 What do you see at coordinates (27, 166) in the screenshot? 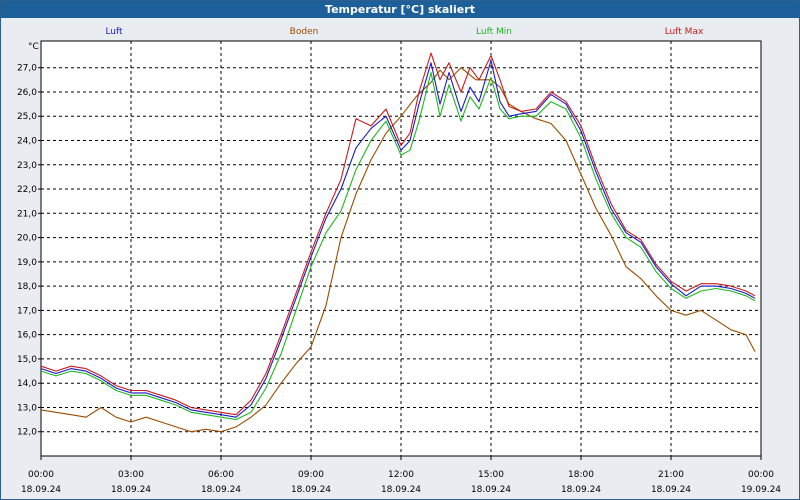
I see `y-tick-label: 23,0` at bounding box center [27, 166].